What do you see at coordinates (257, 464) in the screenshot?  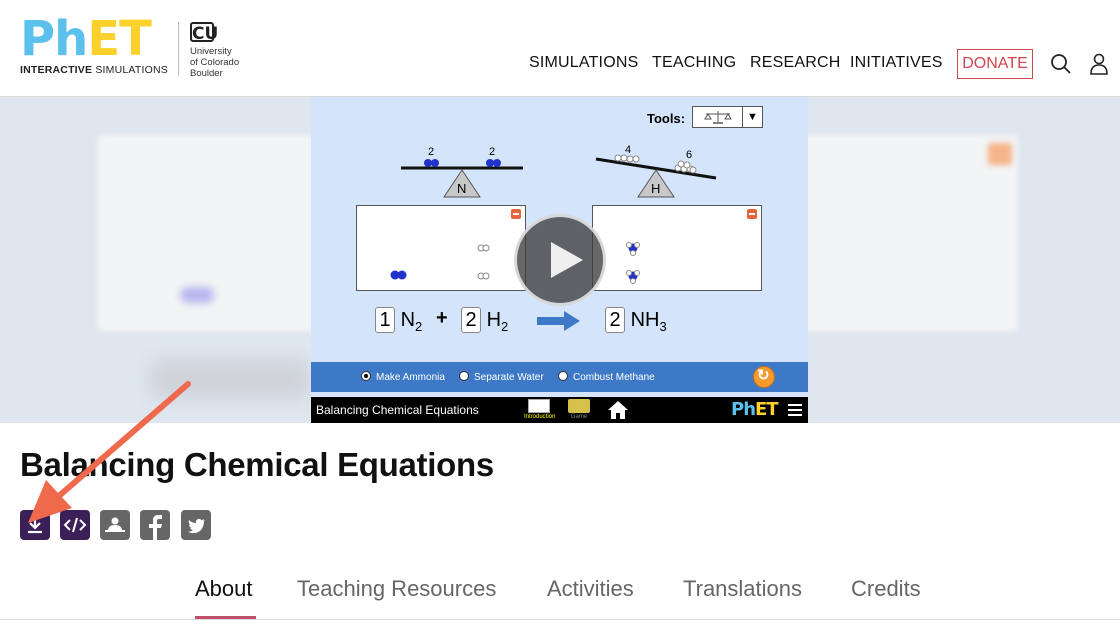 I see `page-title: Balancing Chemical Equations` at bounding box center [257, 464].